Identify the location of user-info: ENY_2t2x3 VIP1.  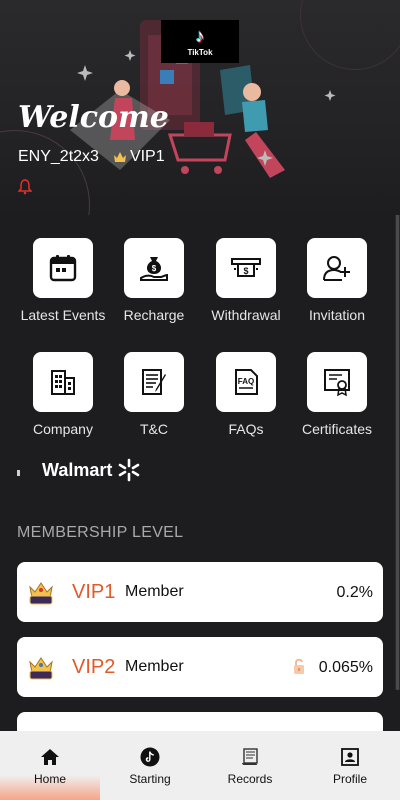
(91, 157).